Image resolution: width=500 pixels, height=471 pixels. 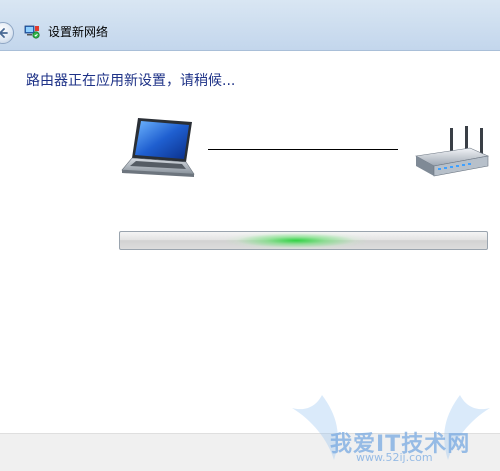 I want to click on watermark-url: www.52ij.com, so click(x=394, y=457).